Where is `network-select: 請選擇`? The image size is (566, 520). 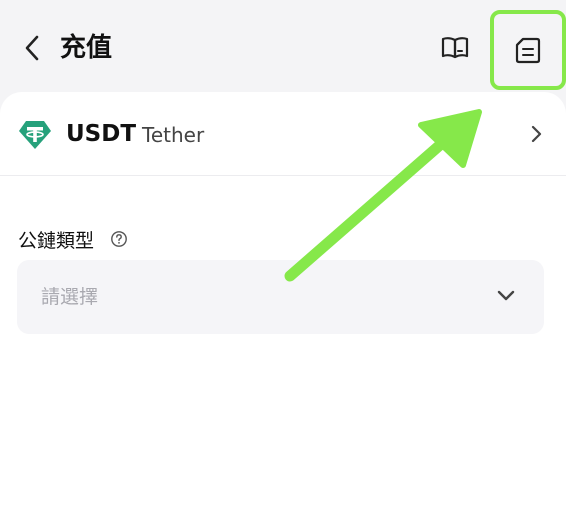
network-select: 請選擇 is located at coordinates (280, 297).